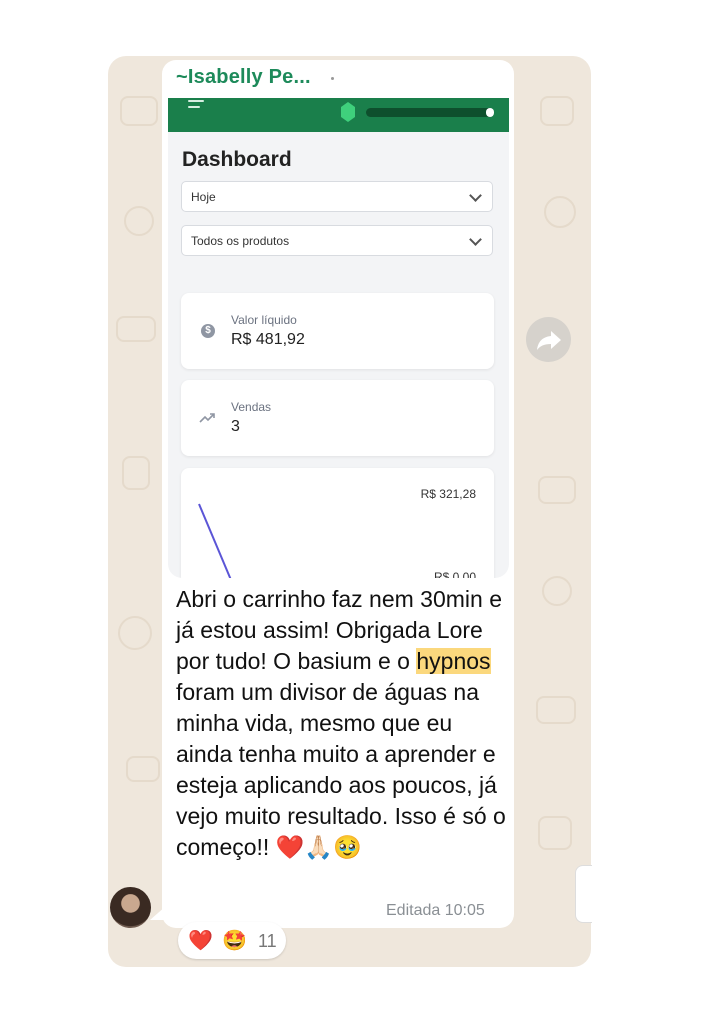 The width and height of the screenshot is (724, 1024). I want to click on reactions-pill: ❤️ 🤩 11, so click(232, 940).